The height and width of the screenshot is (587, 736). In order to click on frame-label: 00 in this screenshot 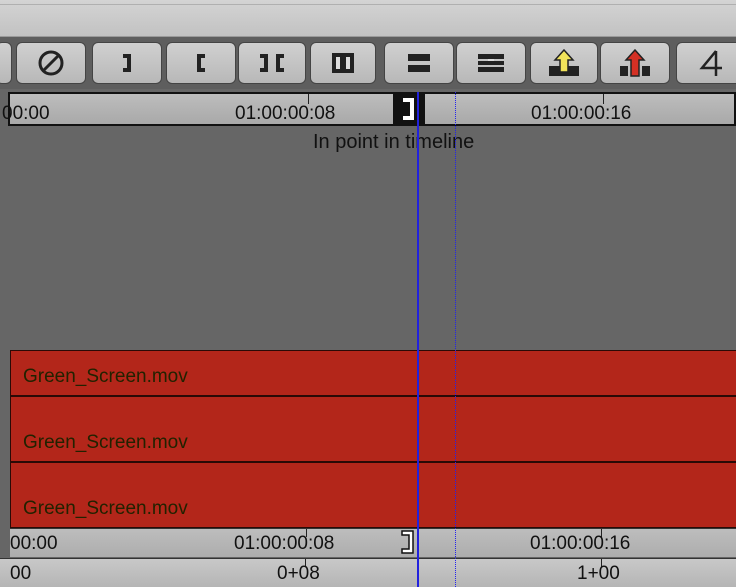, I will do `click(21, 573)`.